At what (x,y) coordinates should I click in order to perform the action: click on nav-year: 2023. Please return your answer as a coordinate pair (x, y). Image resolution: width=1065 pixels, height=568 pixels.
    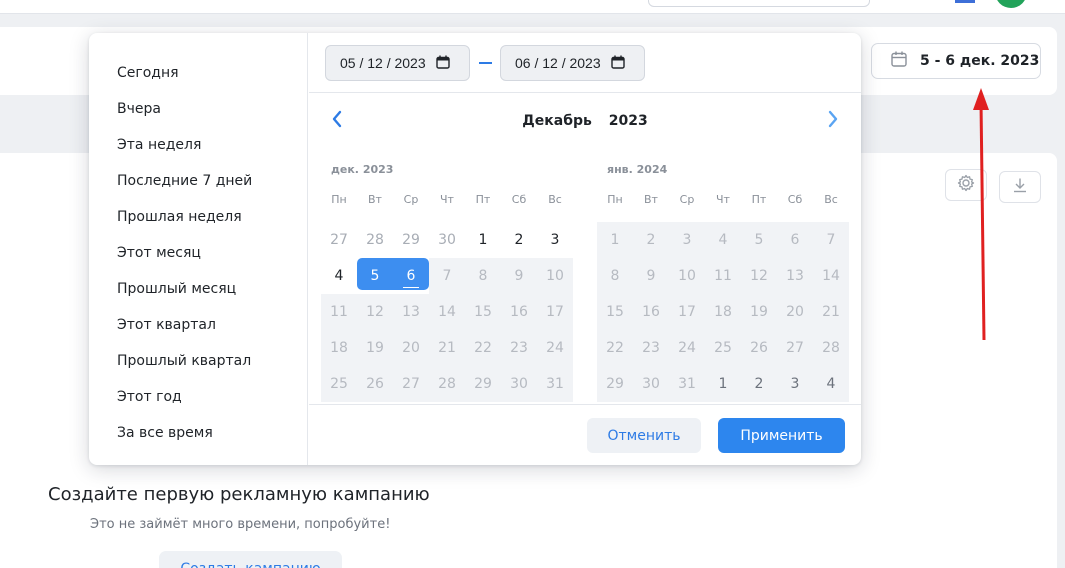
    Looking at the image, I should click on (628, 121).